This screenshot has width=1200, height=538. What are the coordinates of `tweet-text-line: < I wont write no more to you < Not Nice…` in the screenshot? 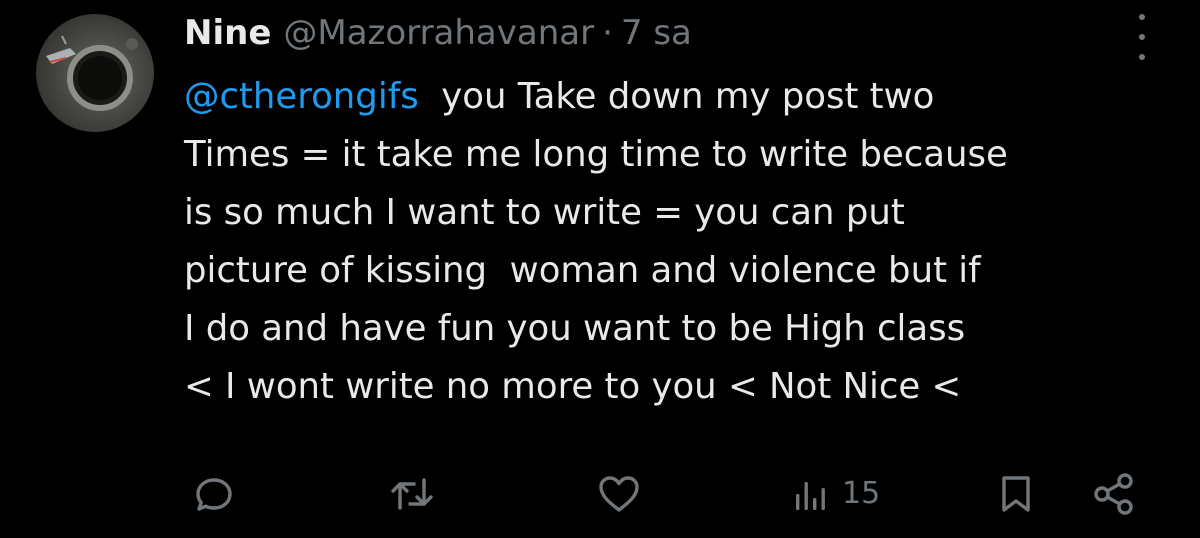 It's located at (573, 386).